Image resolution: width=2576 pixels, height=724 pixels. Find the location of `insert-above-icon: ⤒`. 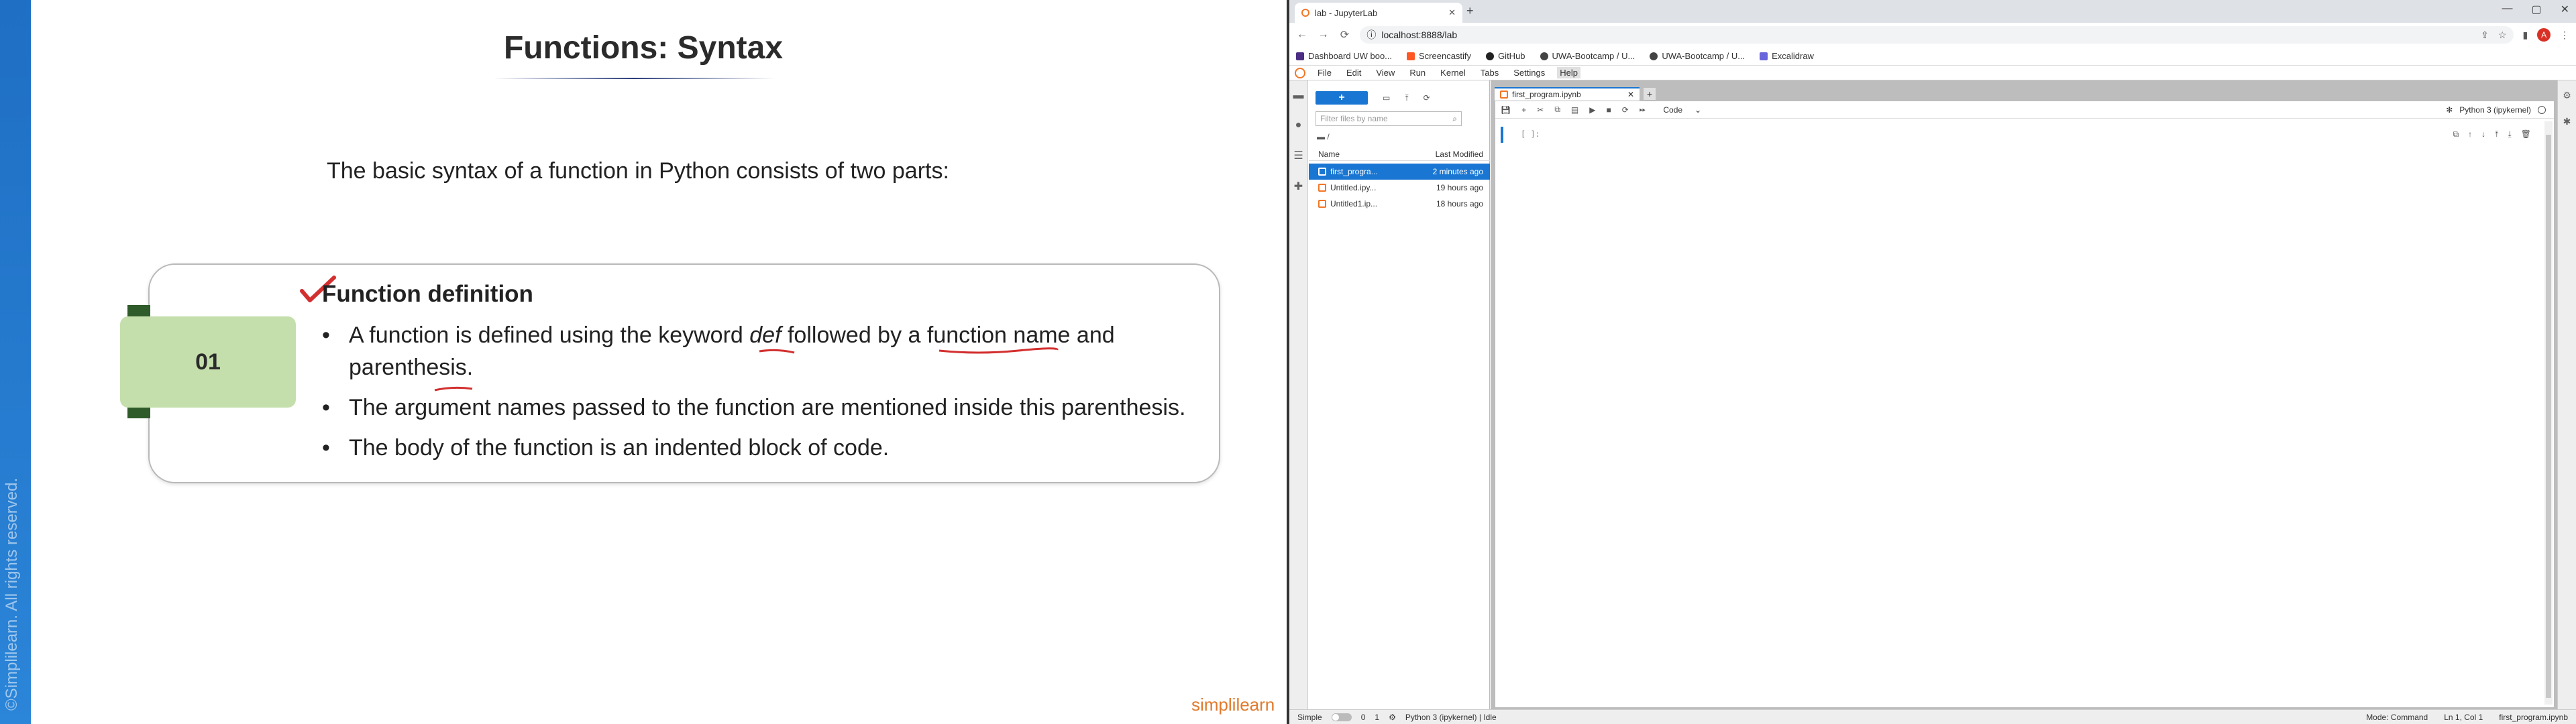

insert-above-icon: ⤒ is located at coordinates (2496, 134).